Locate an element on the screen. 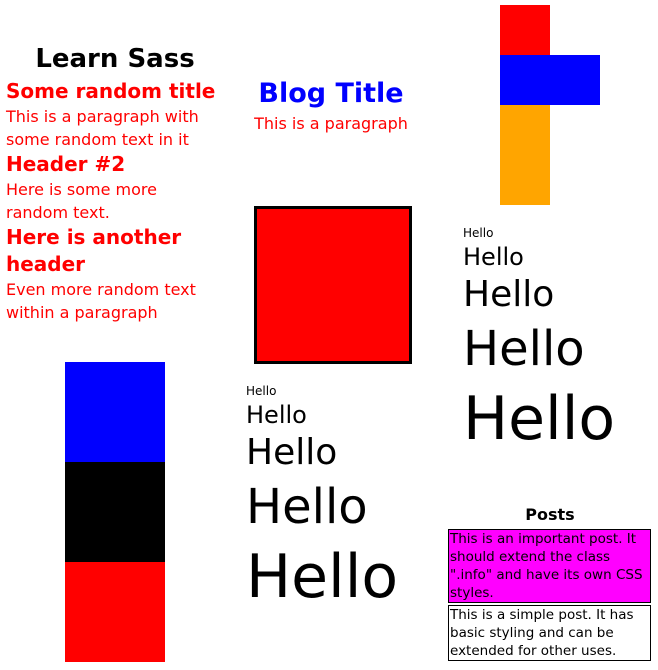  post-title-1: Some random title is located at coordinates (111, 91).